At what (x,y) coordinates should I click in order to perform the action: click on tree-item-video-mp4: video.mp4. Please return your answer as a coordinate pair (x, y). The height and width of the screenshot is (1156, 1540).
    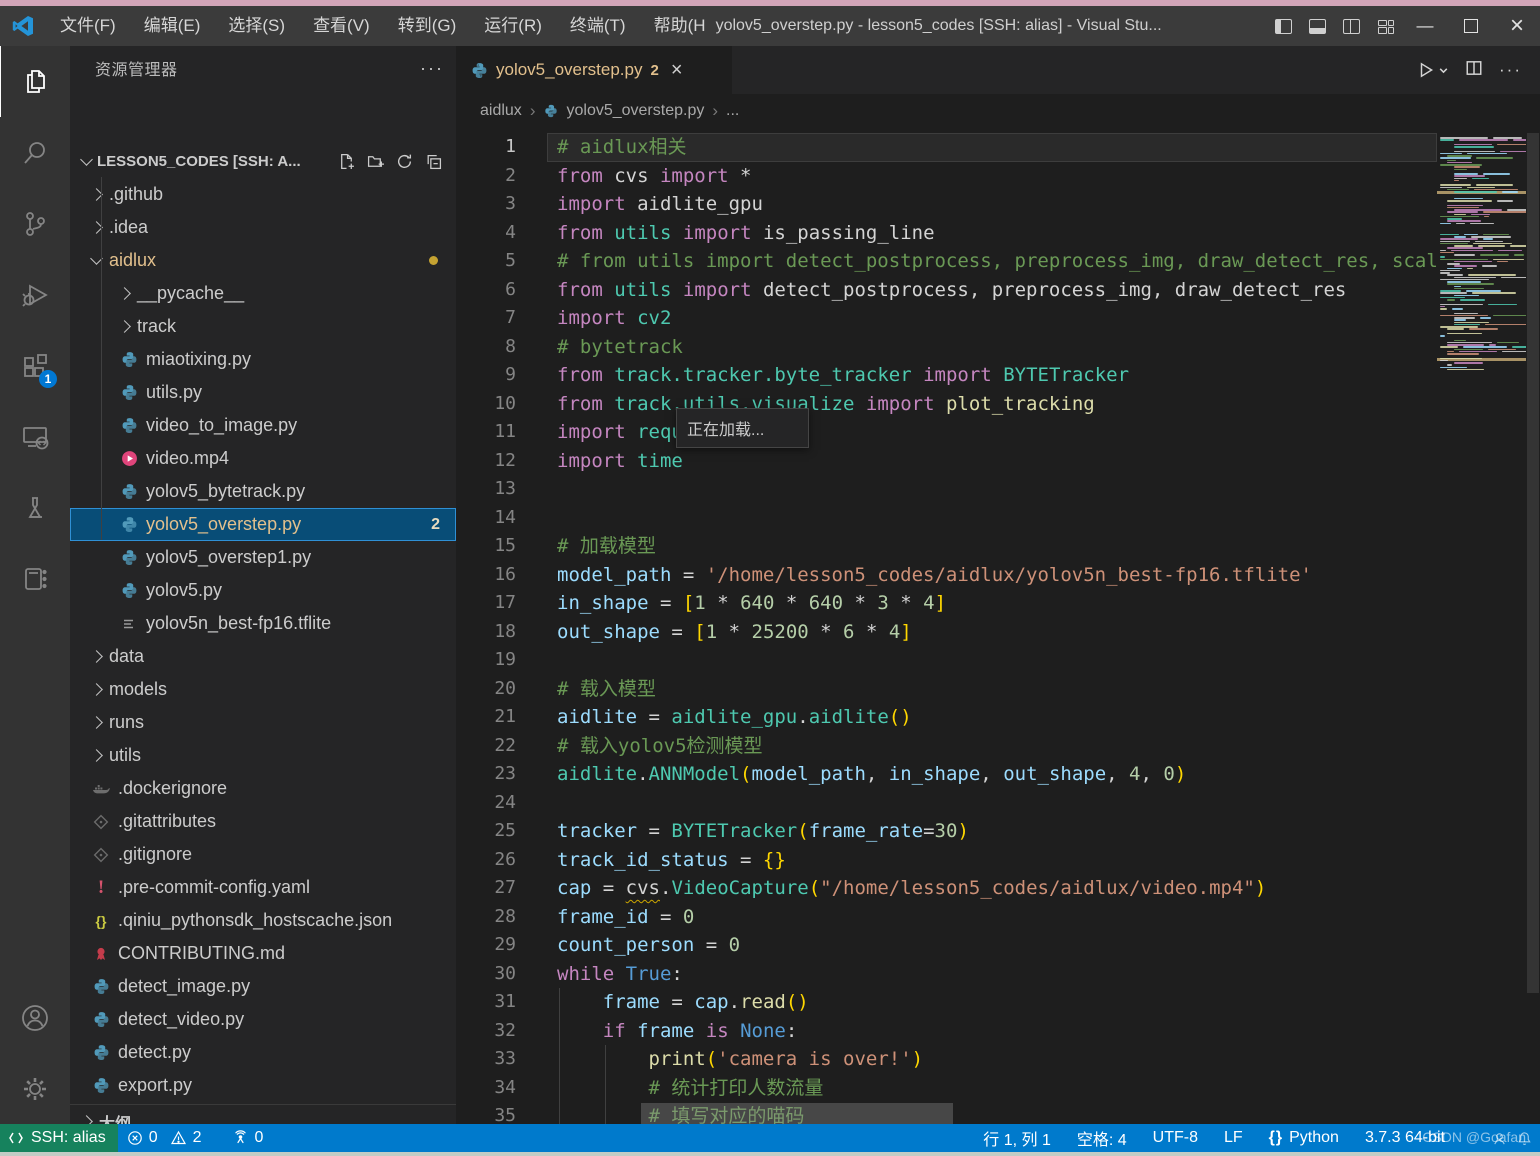
    Looking at the image, I should click on (263, 458).